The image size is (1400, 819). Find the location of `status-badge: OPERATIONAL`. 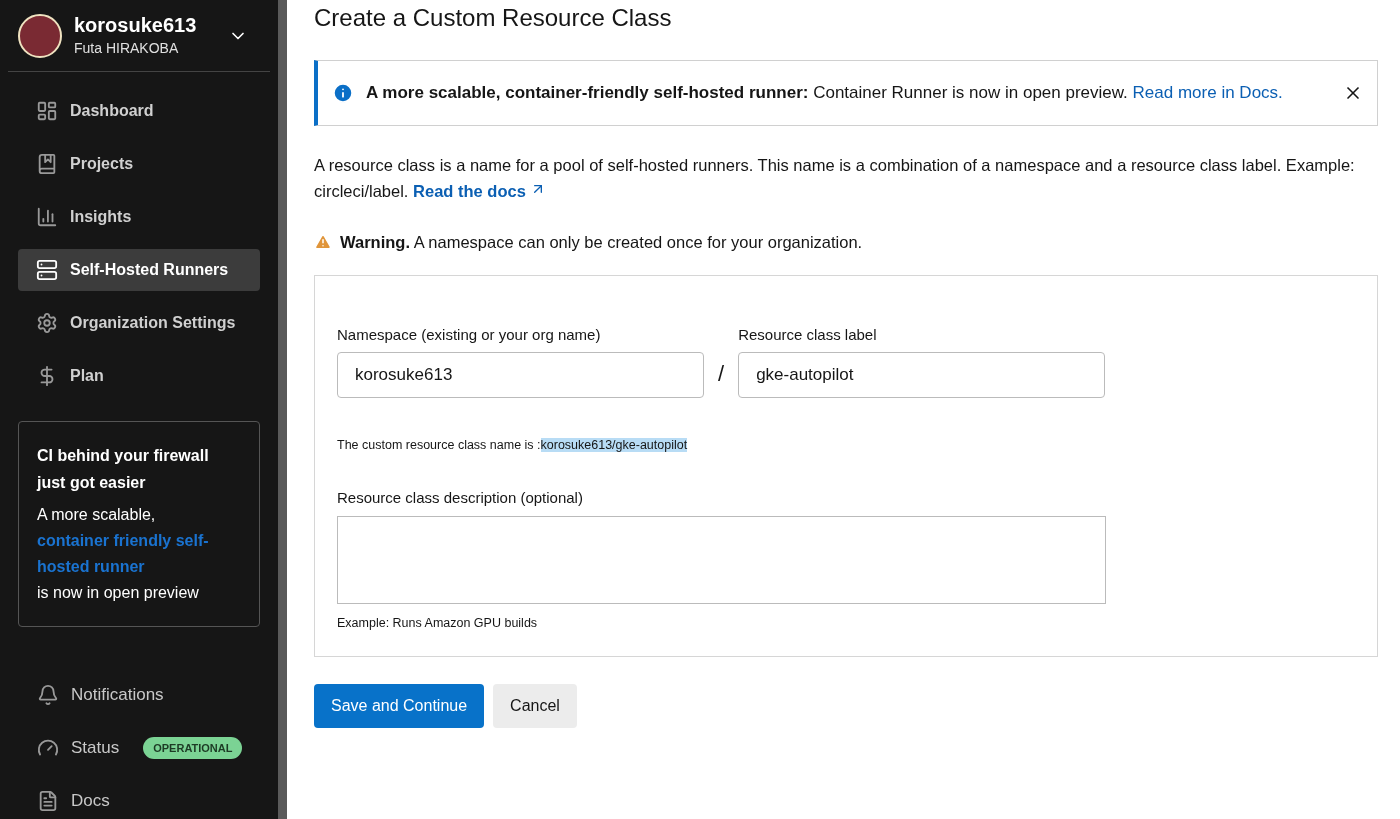

status-badge: OPERATIONAL is located at coordinates (193, 748).